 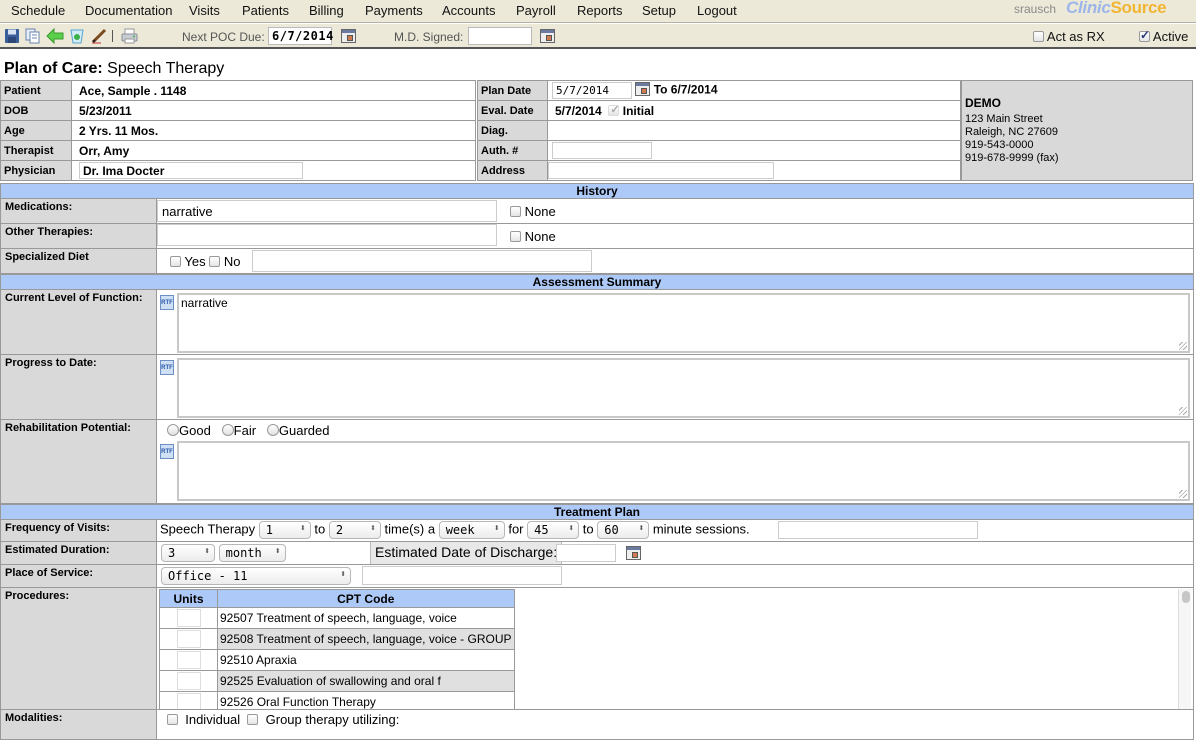 I want to click on frequency-discipline: Speech Therapy, so click(x=208, y=529).